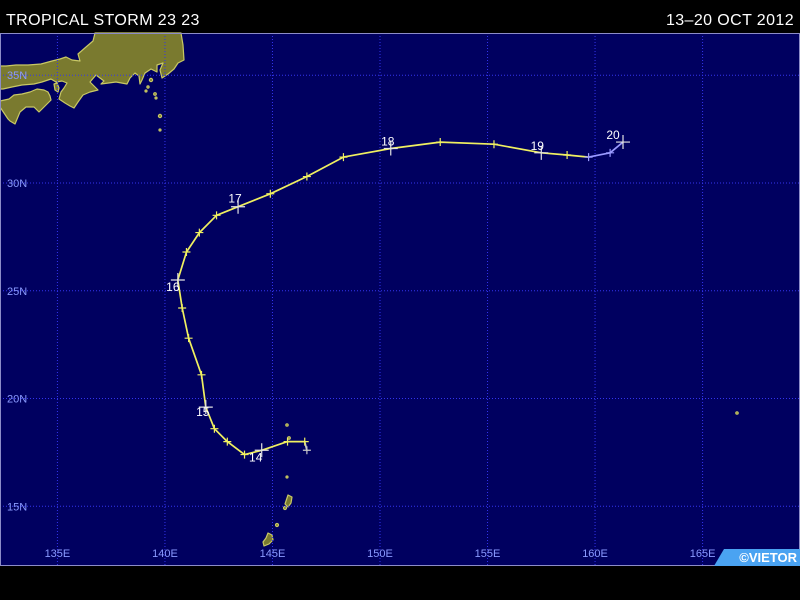 The width and height of the screenshot is (800, 600). Describe the element at coordinates (538, 146) in the screenshot. I see `day-label: 19` at that location.